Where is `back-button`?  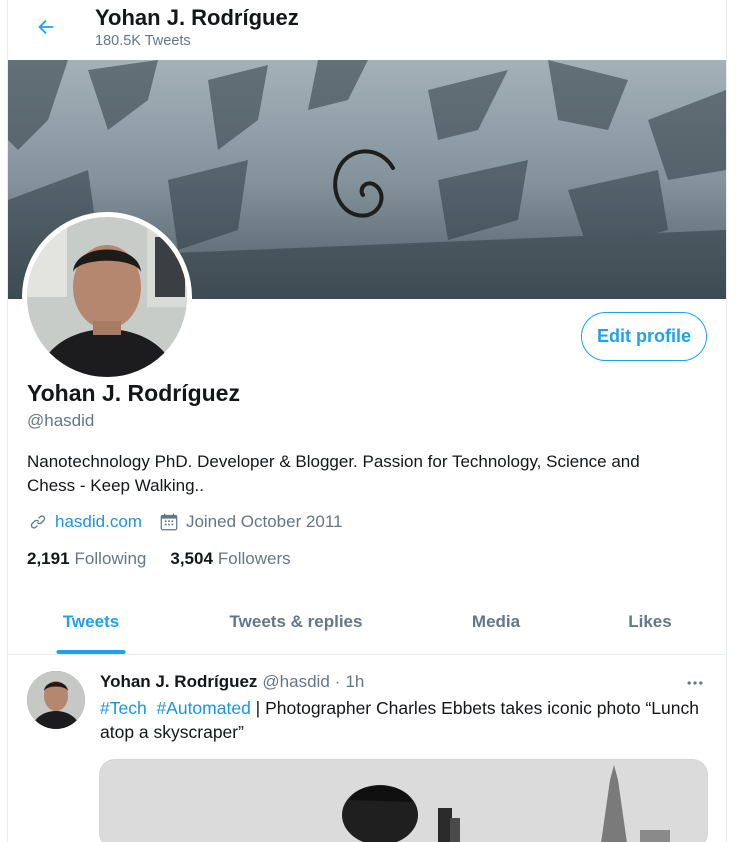 back-button is located at coordinates (46, 27).